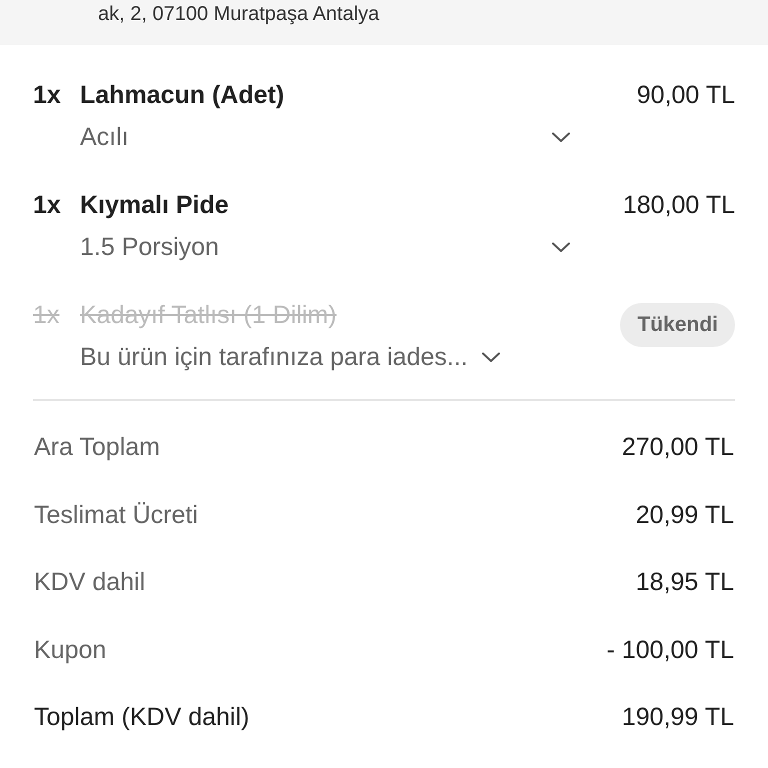  What do you see at coordinates (149, 247) in the screenshot?
I see `item-note: 1.5 Porsiyon` at bounding box center [149, 247].